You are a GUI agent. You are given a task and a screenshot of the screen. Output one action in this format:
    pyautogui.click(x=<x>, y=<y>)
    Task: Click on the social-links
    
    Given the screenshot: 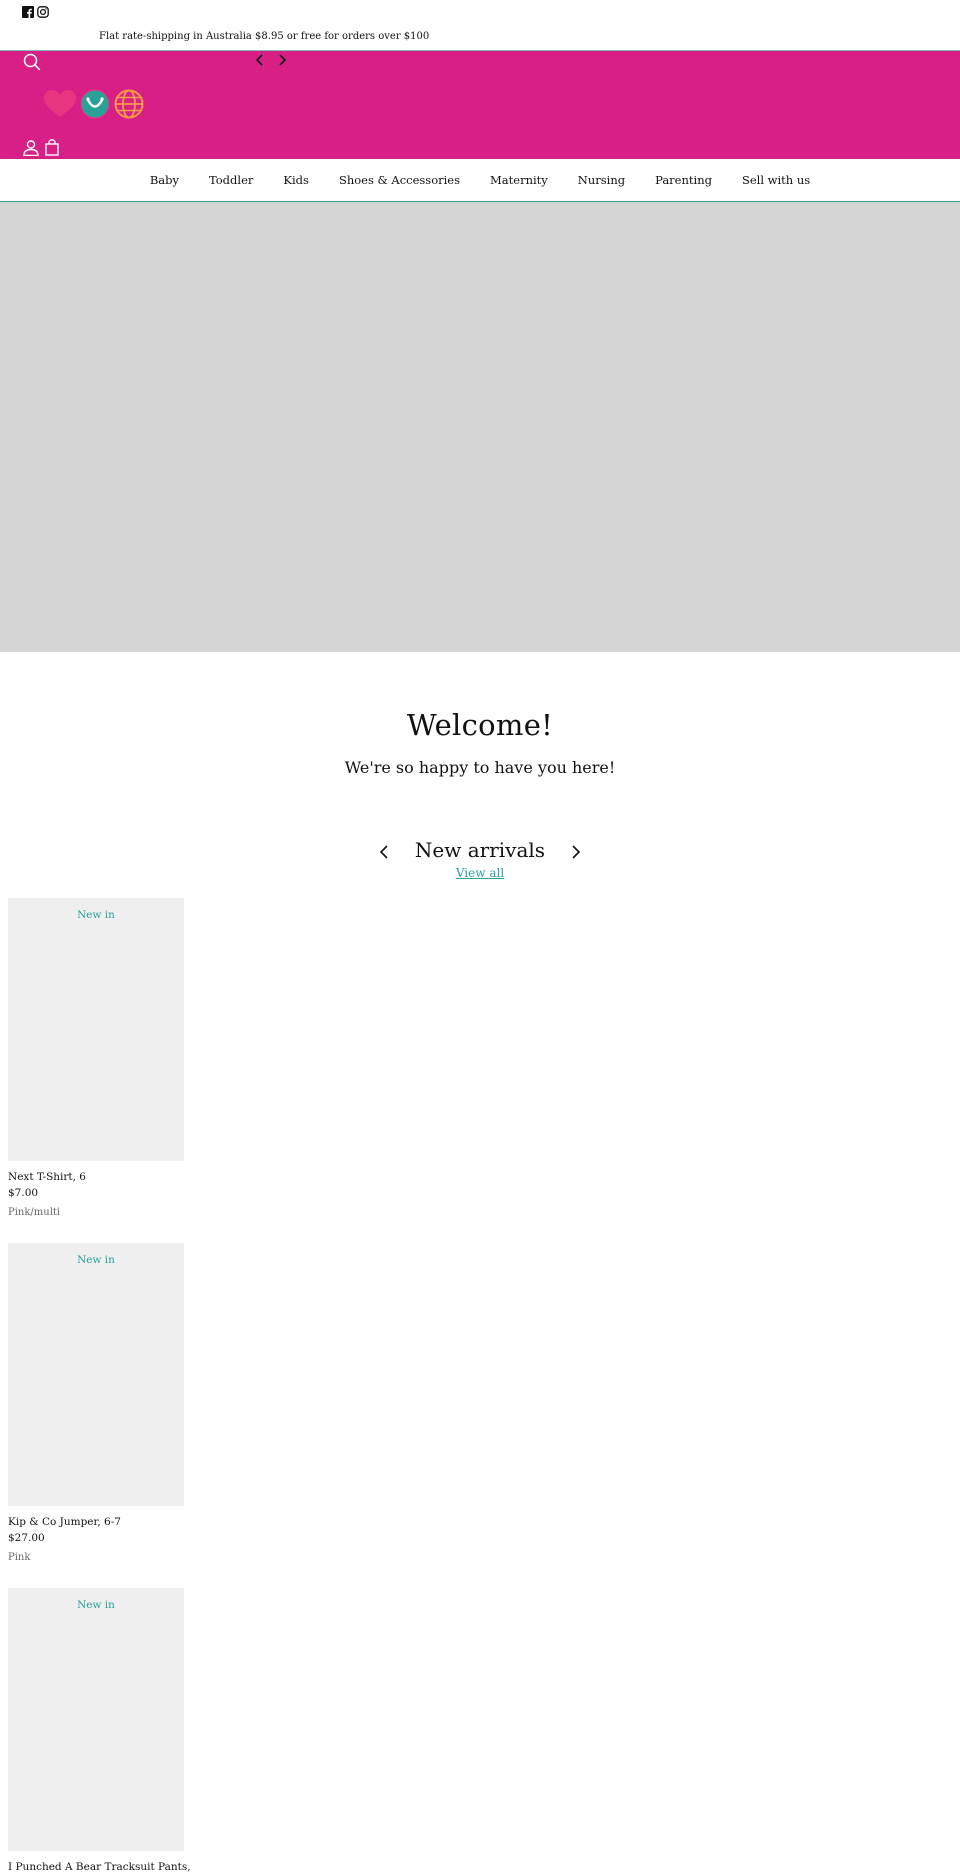 What is the action you would take?
    pyautogui.click(x=35, y=12)
    